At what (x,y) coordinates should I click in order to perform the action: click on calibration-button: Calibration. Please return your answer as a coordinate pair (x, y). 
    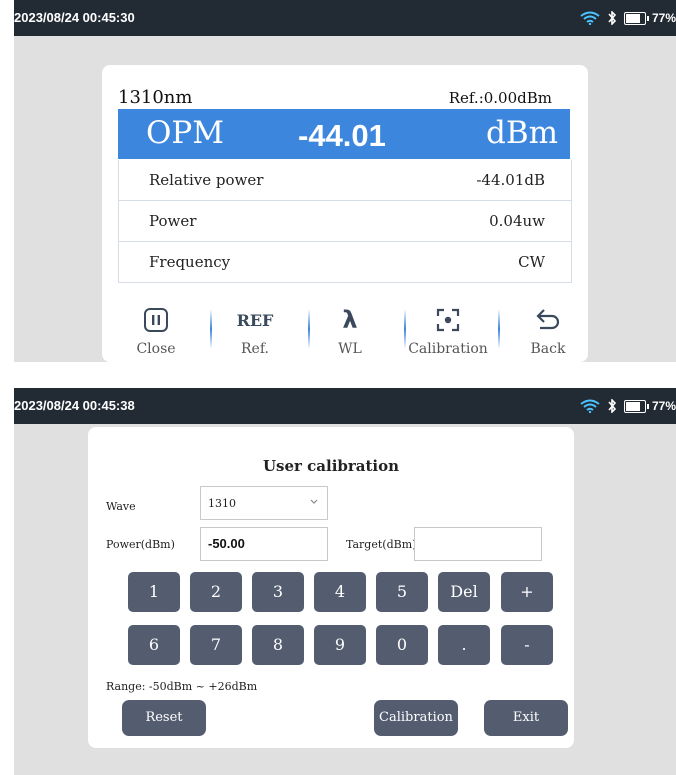
    Looking at the image, I should click on (448, 332).